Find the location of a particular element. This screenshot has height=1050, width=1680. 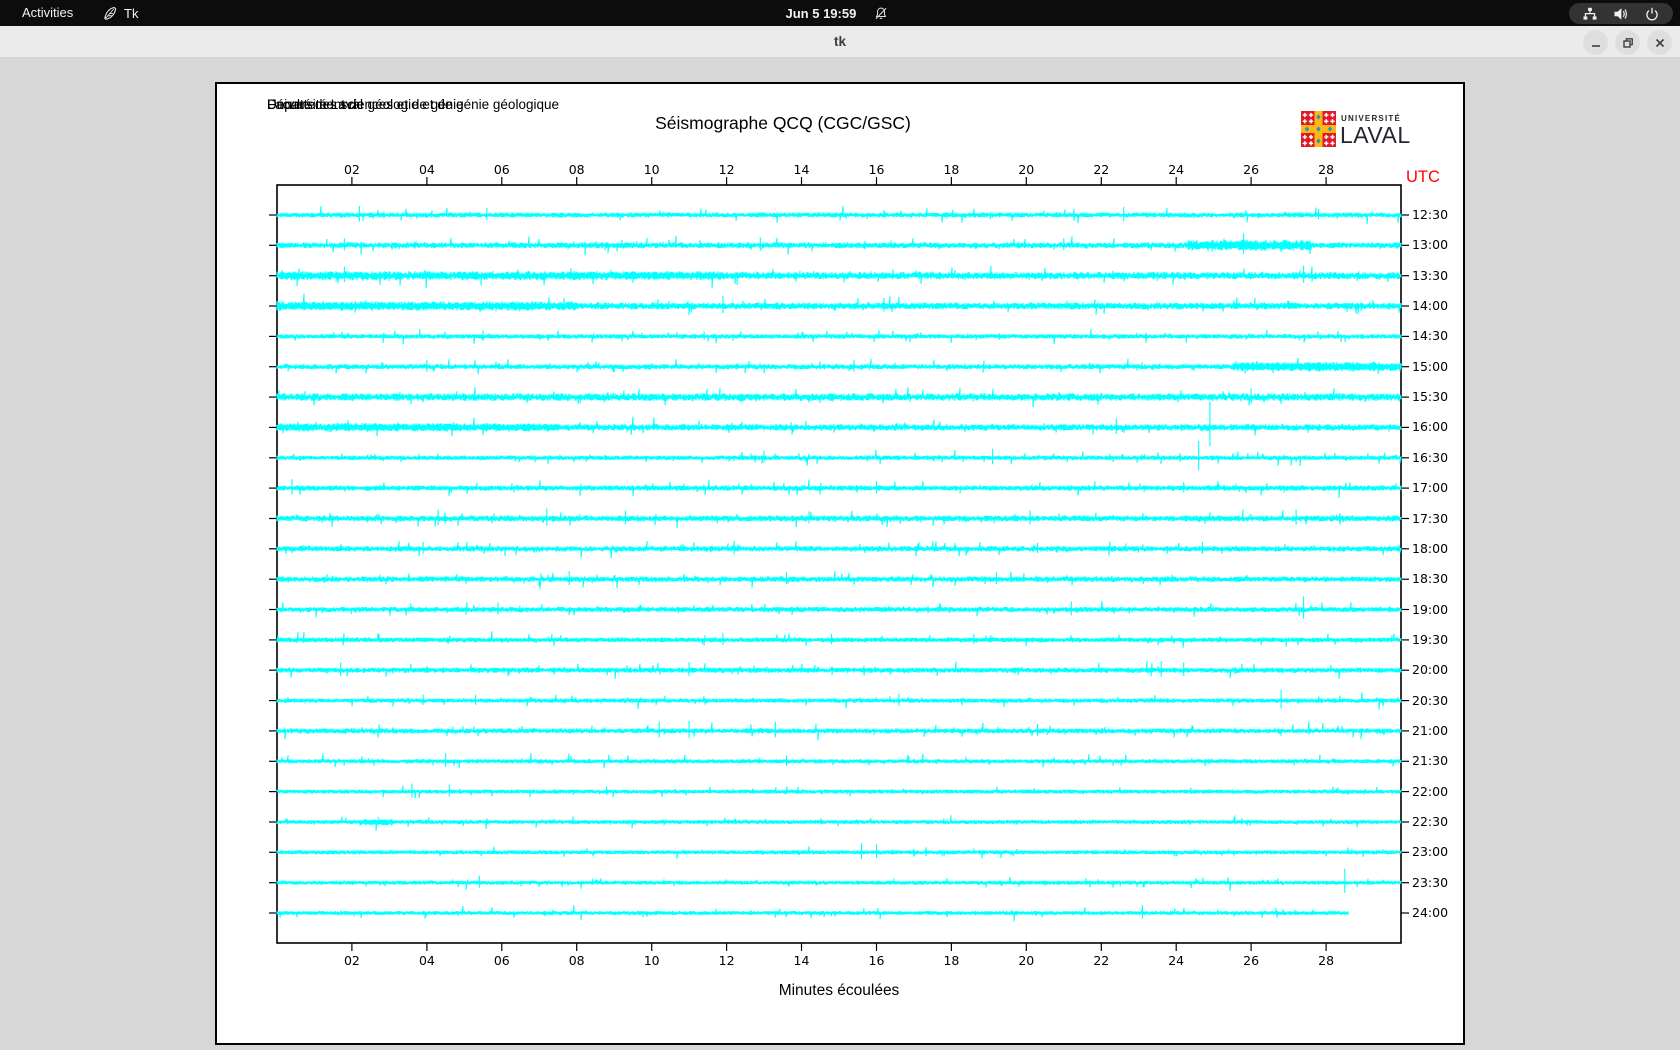

x-tick-label-bottom: 06 is located at coordinates (501, 960).